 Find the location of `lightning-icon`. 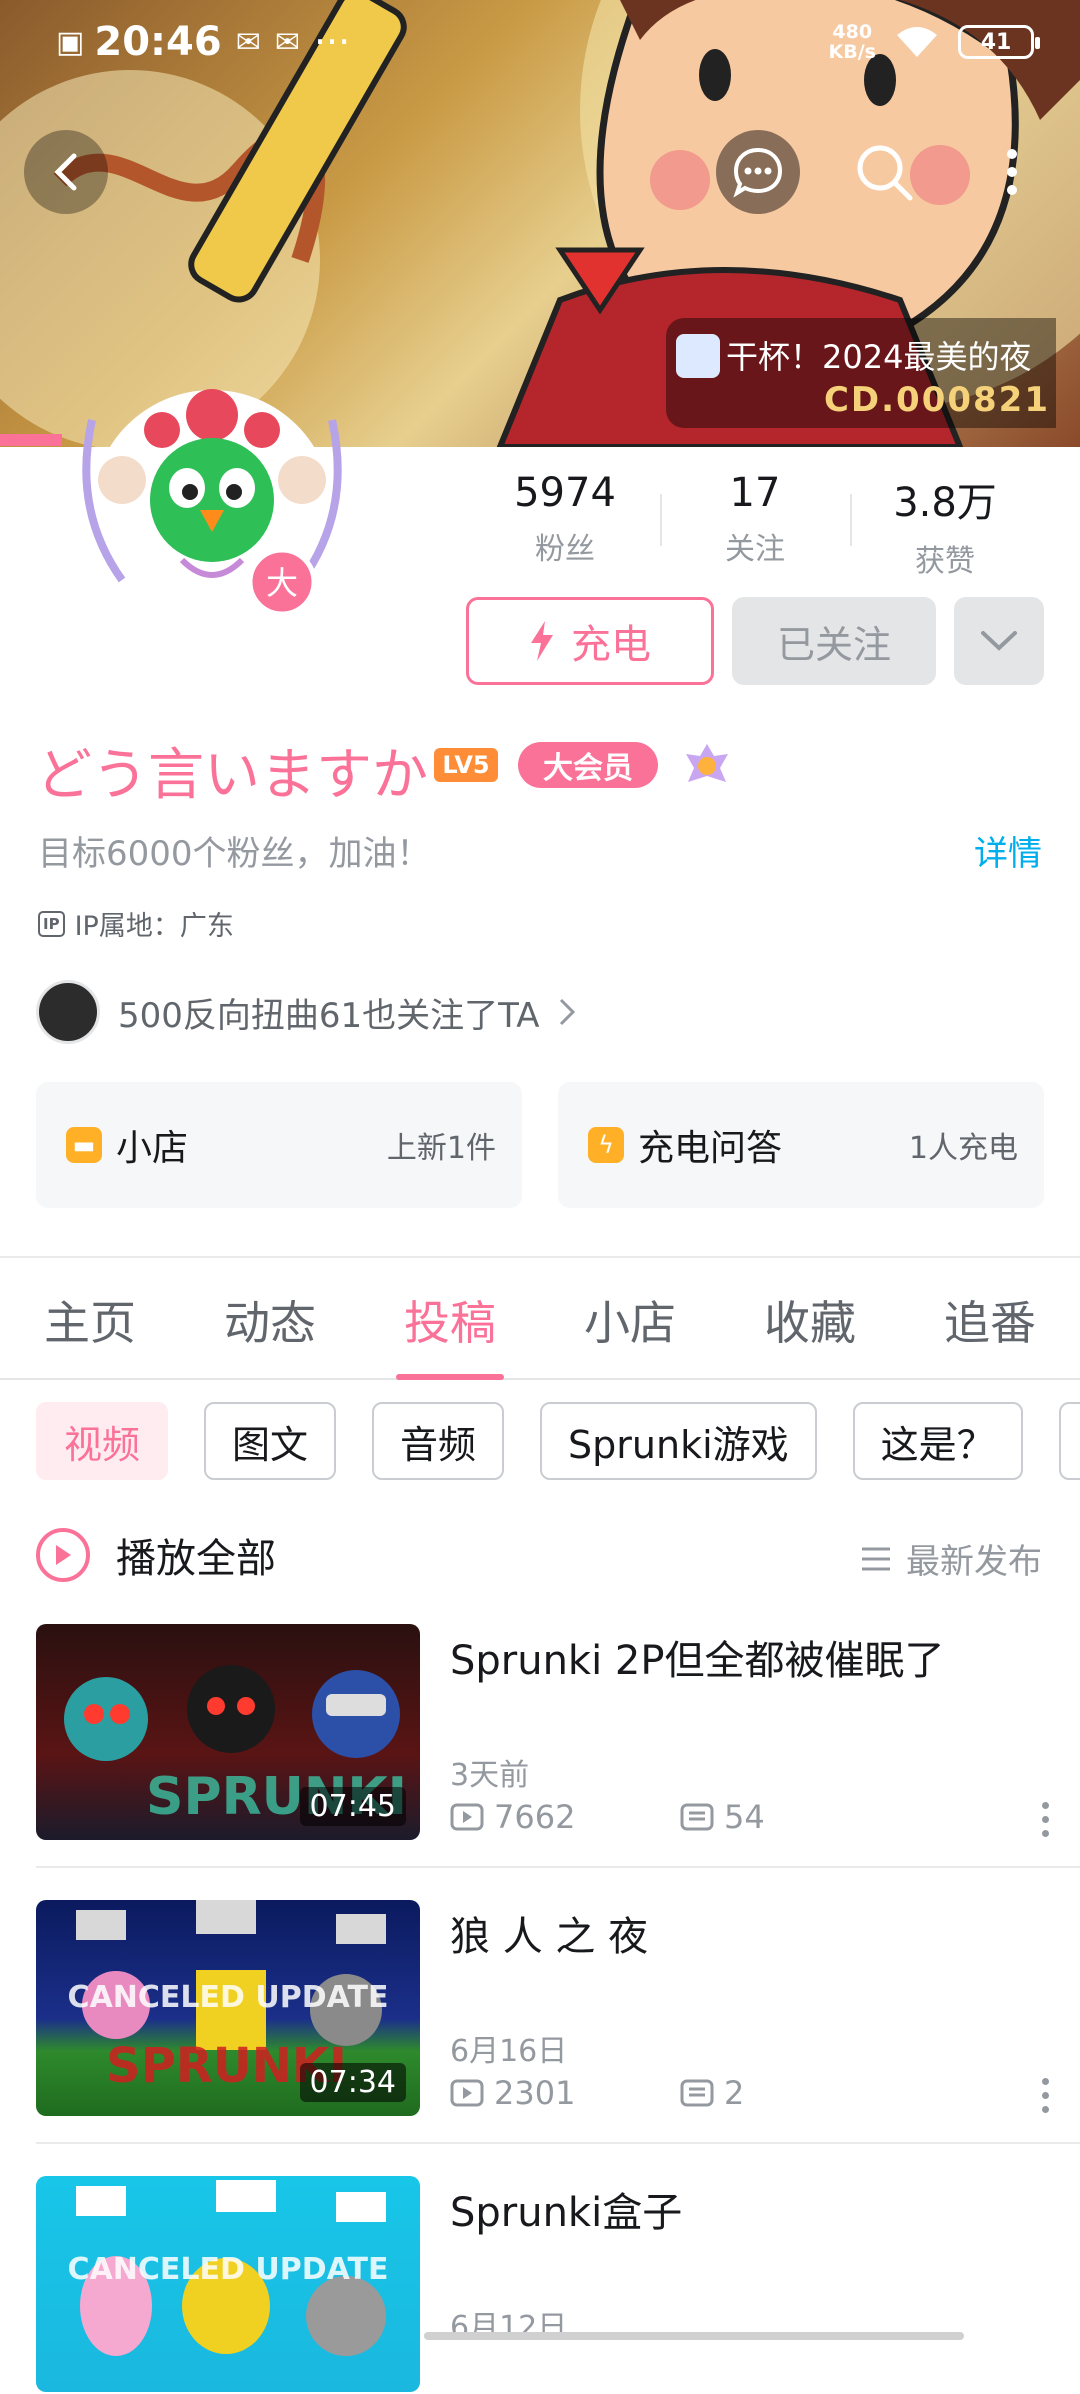

lightning-icon is located at coordinates (542, 641).